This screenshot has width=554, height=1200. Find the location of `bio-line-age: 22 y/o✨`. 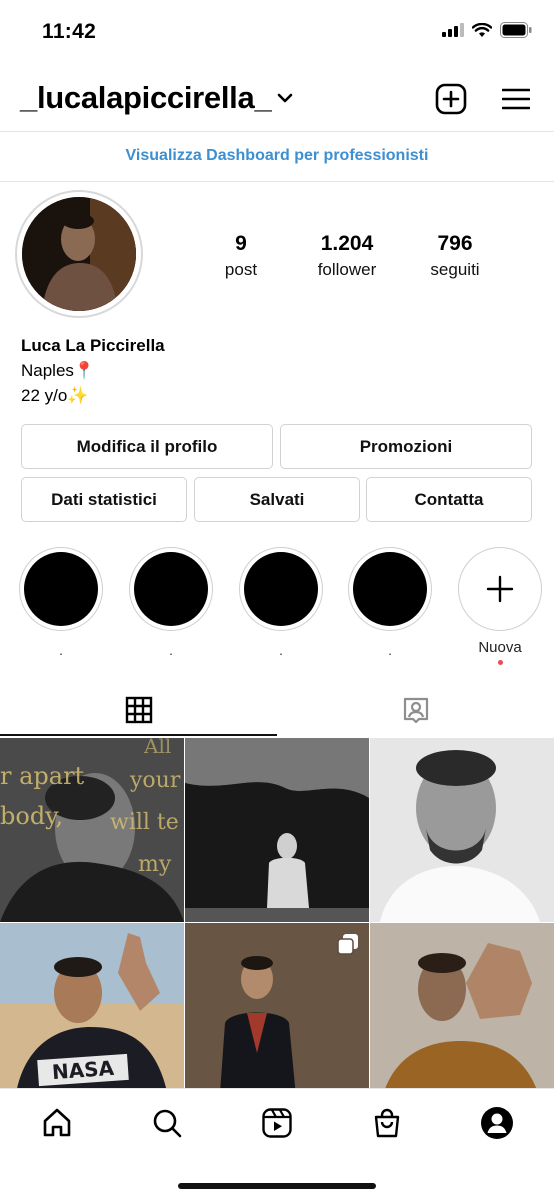

bio-line-age: 22 y/o✨ is located at coordinates (55, 395).